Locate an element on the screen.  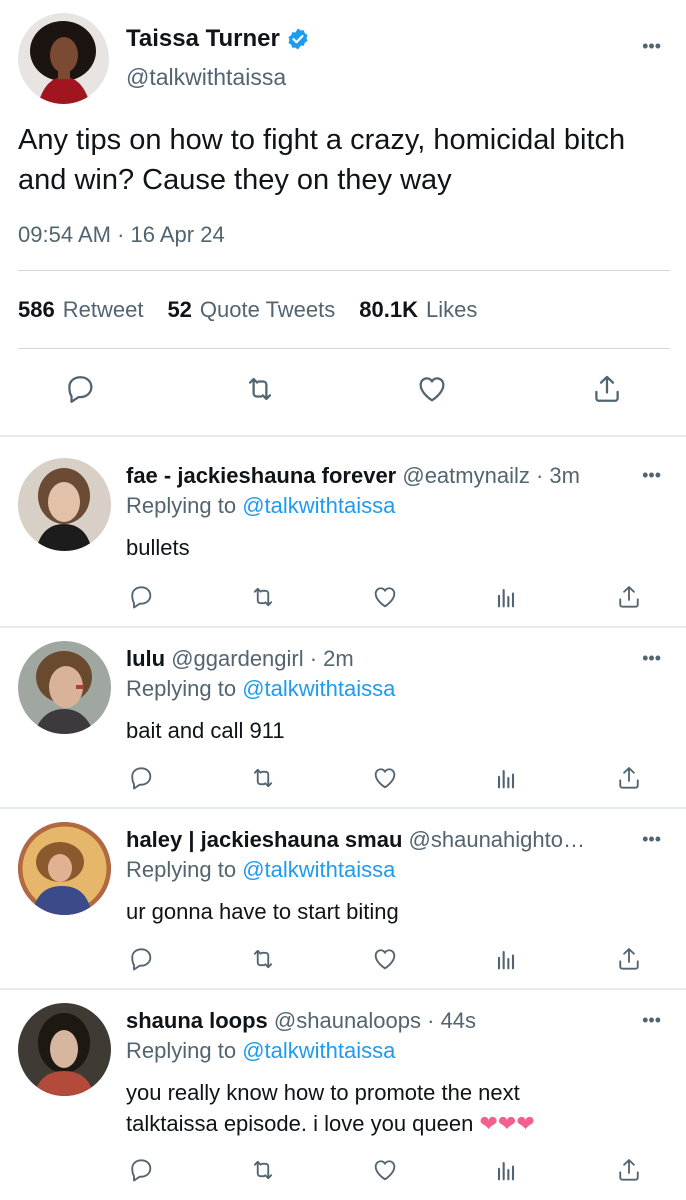
likes-stat: 80.1K Likes is located at coordinates (418, 310).